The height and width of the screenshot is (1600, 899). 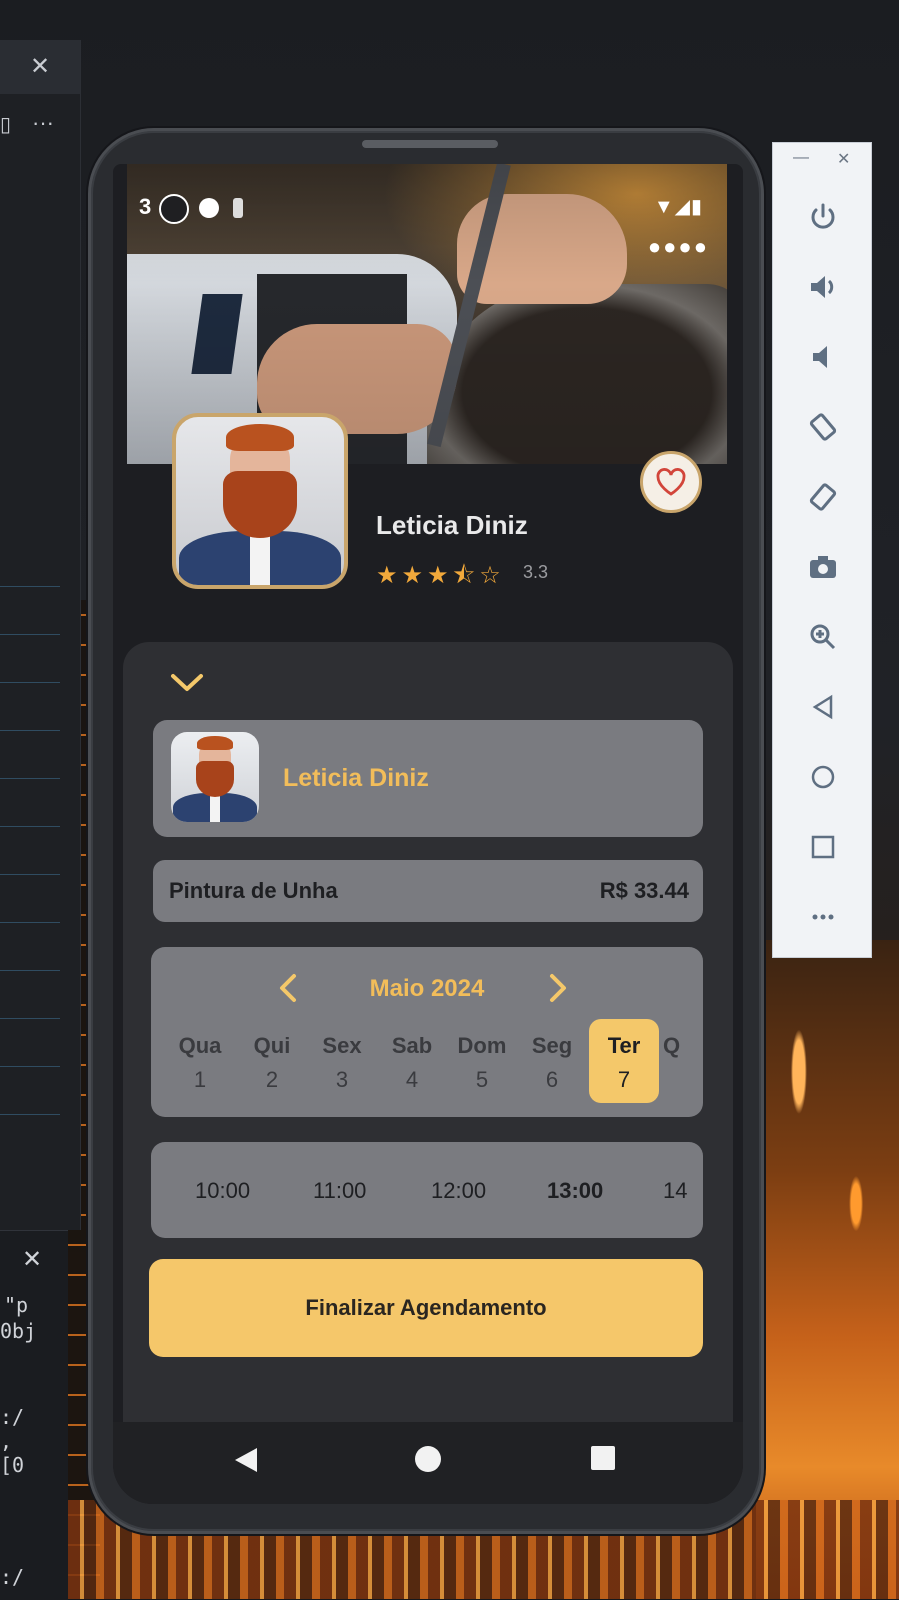 I want to click on calendar-day: Dom 5, so click(x=482, y=1061).